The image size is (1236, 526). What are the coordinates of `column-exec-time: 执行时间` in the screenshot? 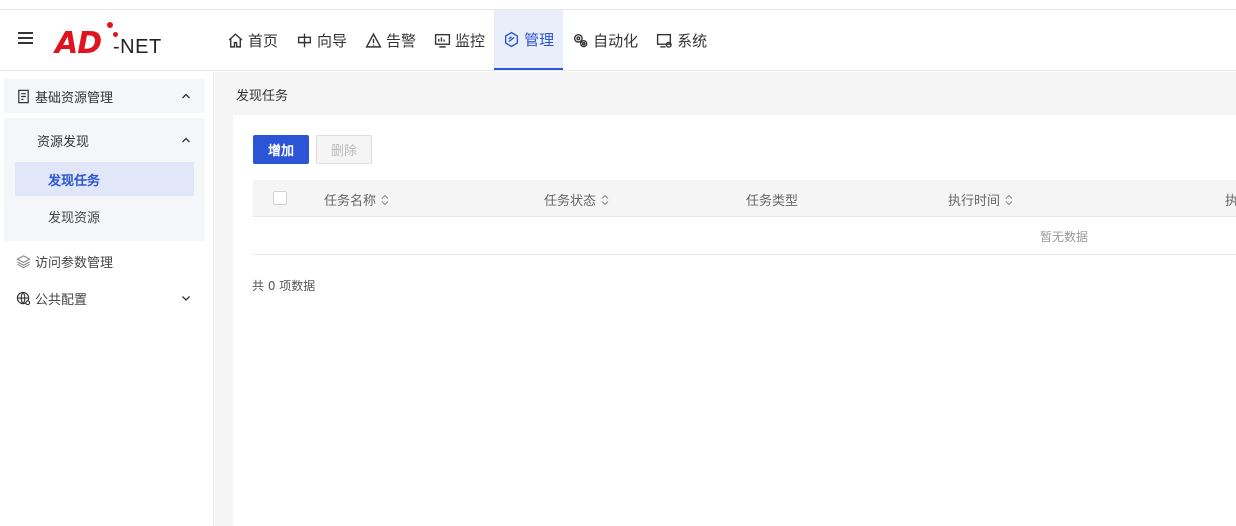 It's located at (980, 199).